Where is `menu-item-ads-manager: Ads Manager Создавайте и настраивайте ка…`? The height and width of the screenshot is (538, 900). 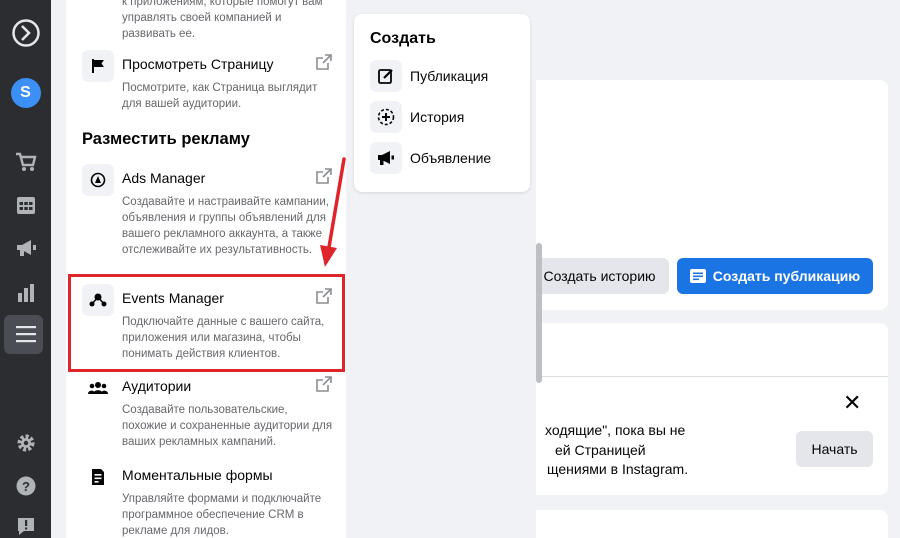
menu-item-ads-manager: Ads Manager Создавайте и настраивайте ка… is located at coordinates (208, 218).